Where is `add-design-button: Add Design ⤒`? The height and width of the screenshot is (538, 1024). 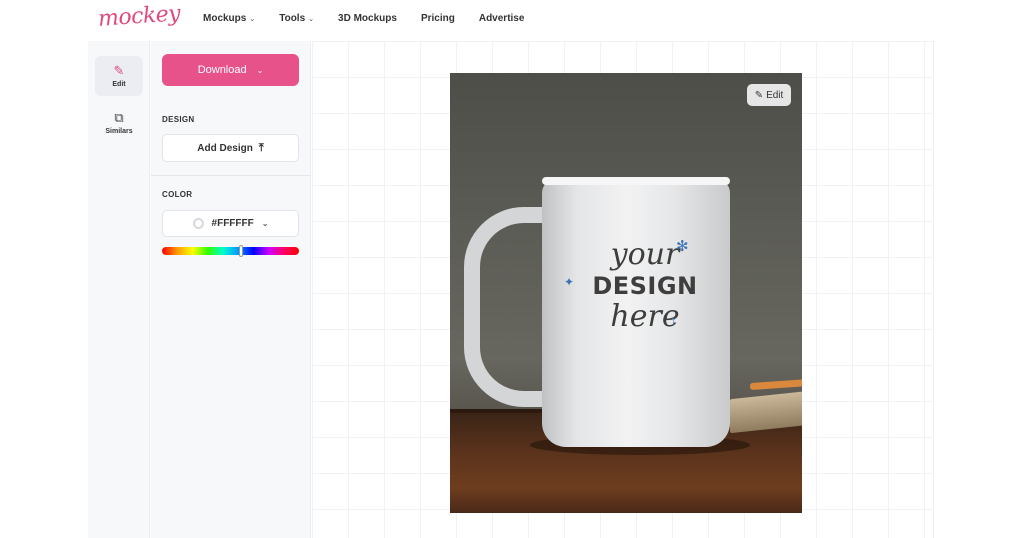
add-design-button: Add Design ⤒ is located at coordinates (230, 148).